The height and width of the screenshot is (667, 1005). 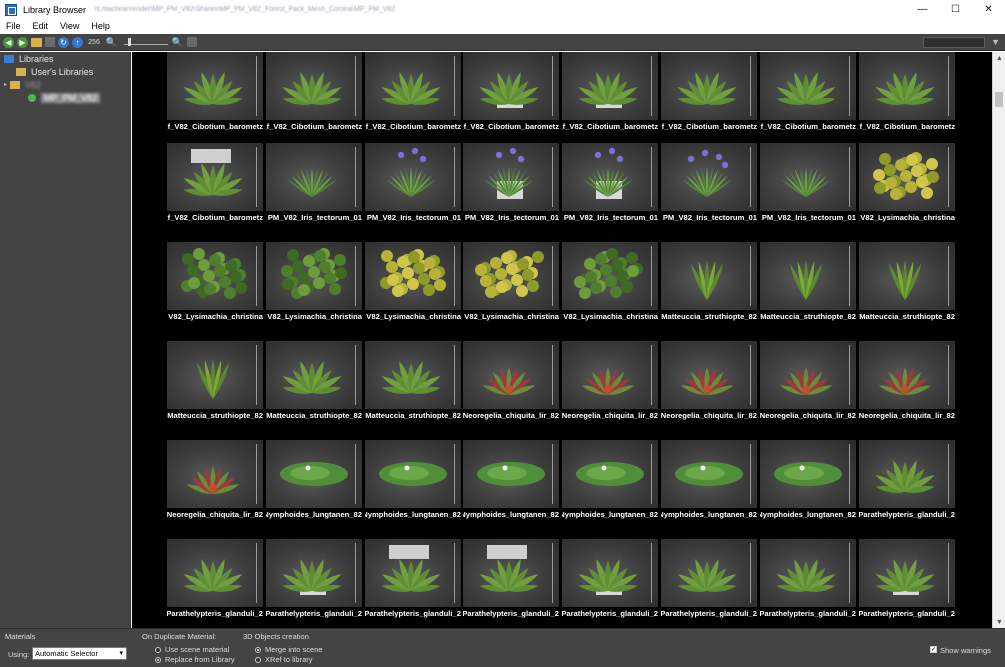 I want to click on up-icon: ↑, so click(x=77, y=42).